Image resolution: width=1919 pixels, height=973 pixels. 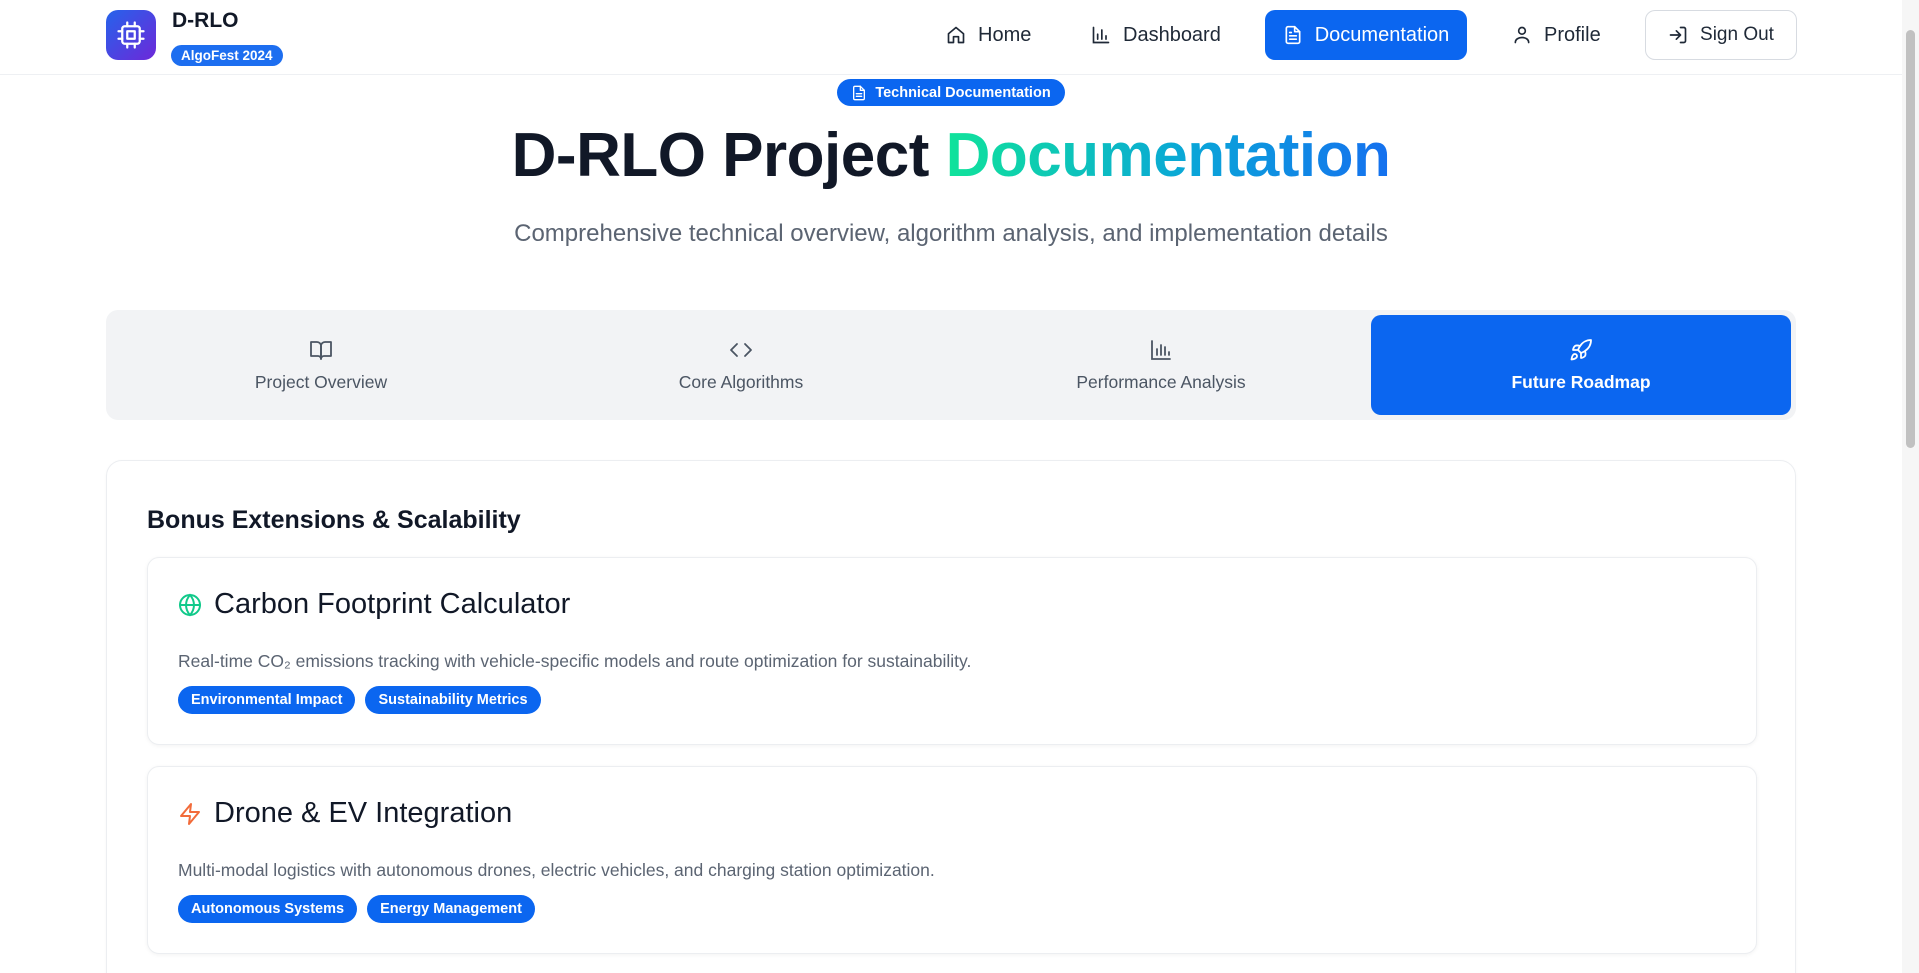 I want to click on sign-out-label: Sign Out, so click(x=1737, y=34).